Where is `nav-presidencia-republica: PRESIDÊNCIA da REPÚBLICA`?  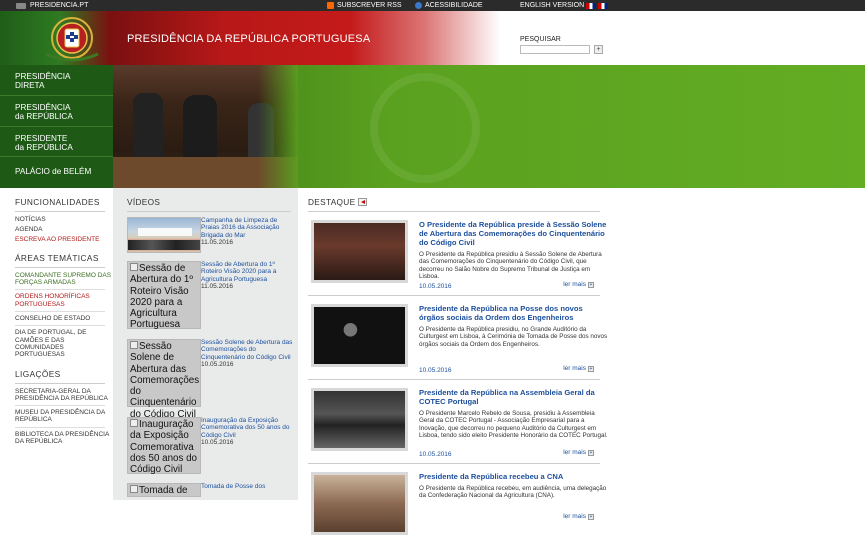 nav-presidencia-republica: PRESIDÊNCIA da REPÚBLICA is located at coordinates (56, 111).